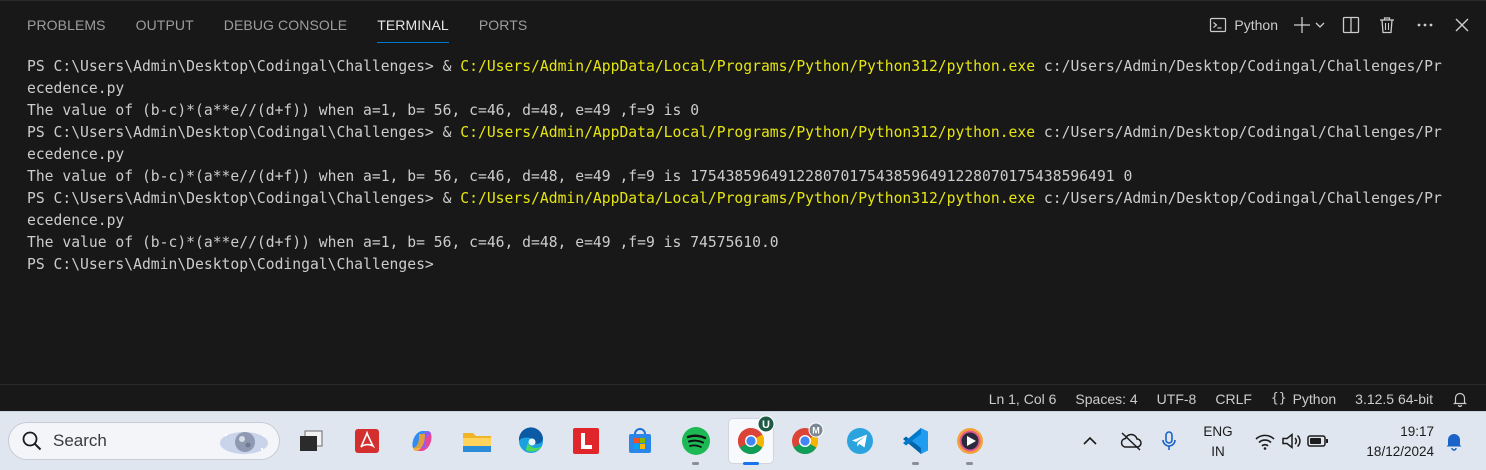 Image resolution: width=1486 pixels, height=470 pixels. I want to click on svg-text: M, so click(816, 431).